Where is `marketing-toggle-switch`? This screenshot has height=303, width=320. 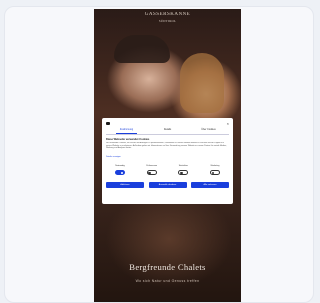 marketing-toggle-switch is located at coordinates (214, 172).